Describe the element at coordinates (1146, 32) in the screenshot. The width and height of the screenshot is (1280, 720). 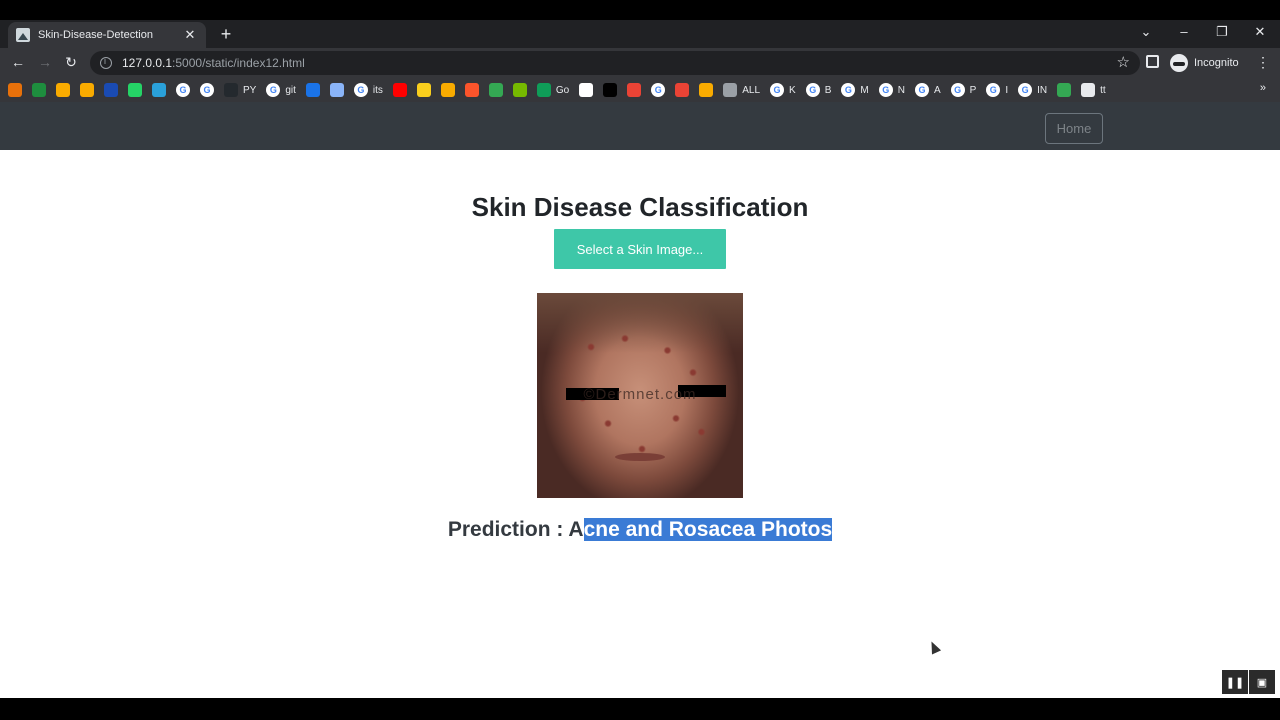
I see `tab-search-icon: ⌄` at that location.